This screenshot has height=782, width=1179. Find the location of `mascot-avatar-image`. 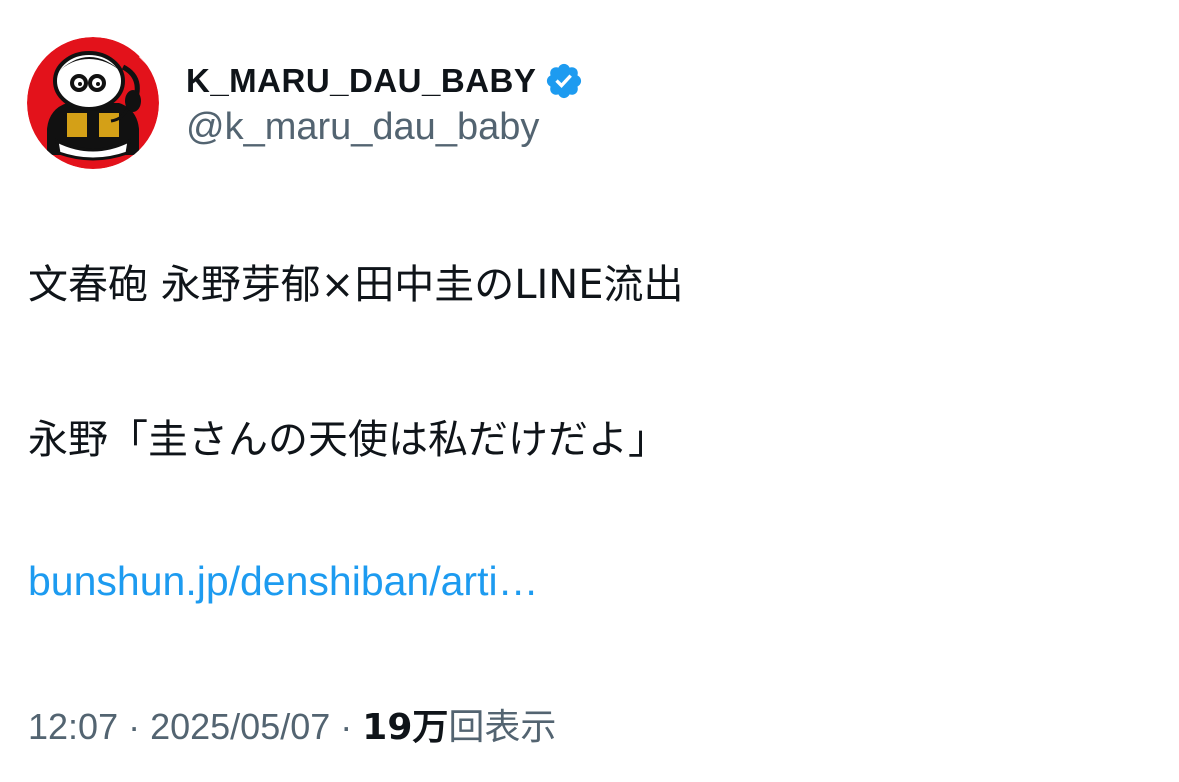

mascot-avatar-image is located at coordinates (93, 103).